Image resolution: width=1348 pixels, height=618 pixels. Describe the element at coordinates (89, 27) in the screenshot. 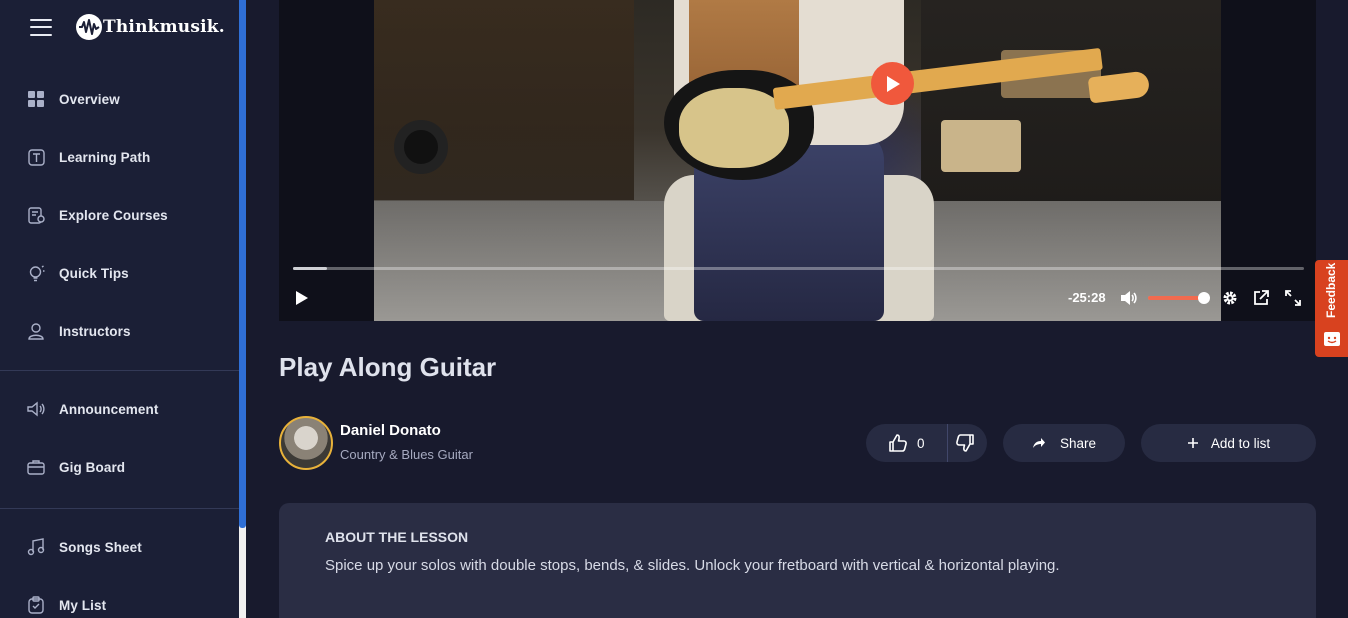

I see `logo-waveform-icon` at that location.